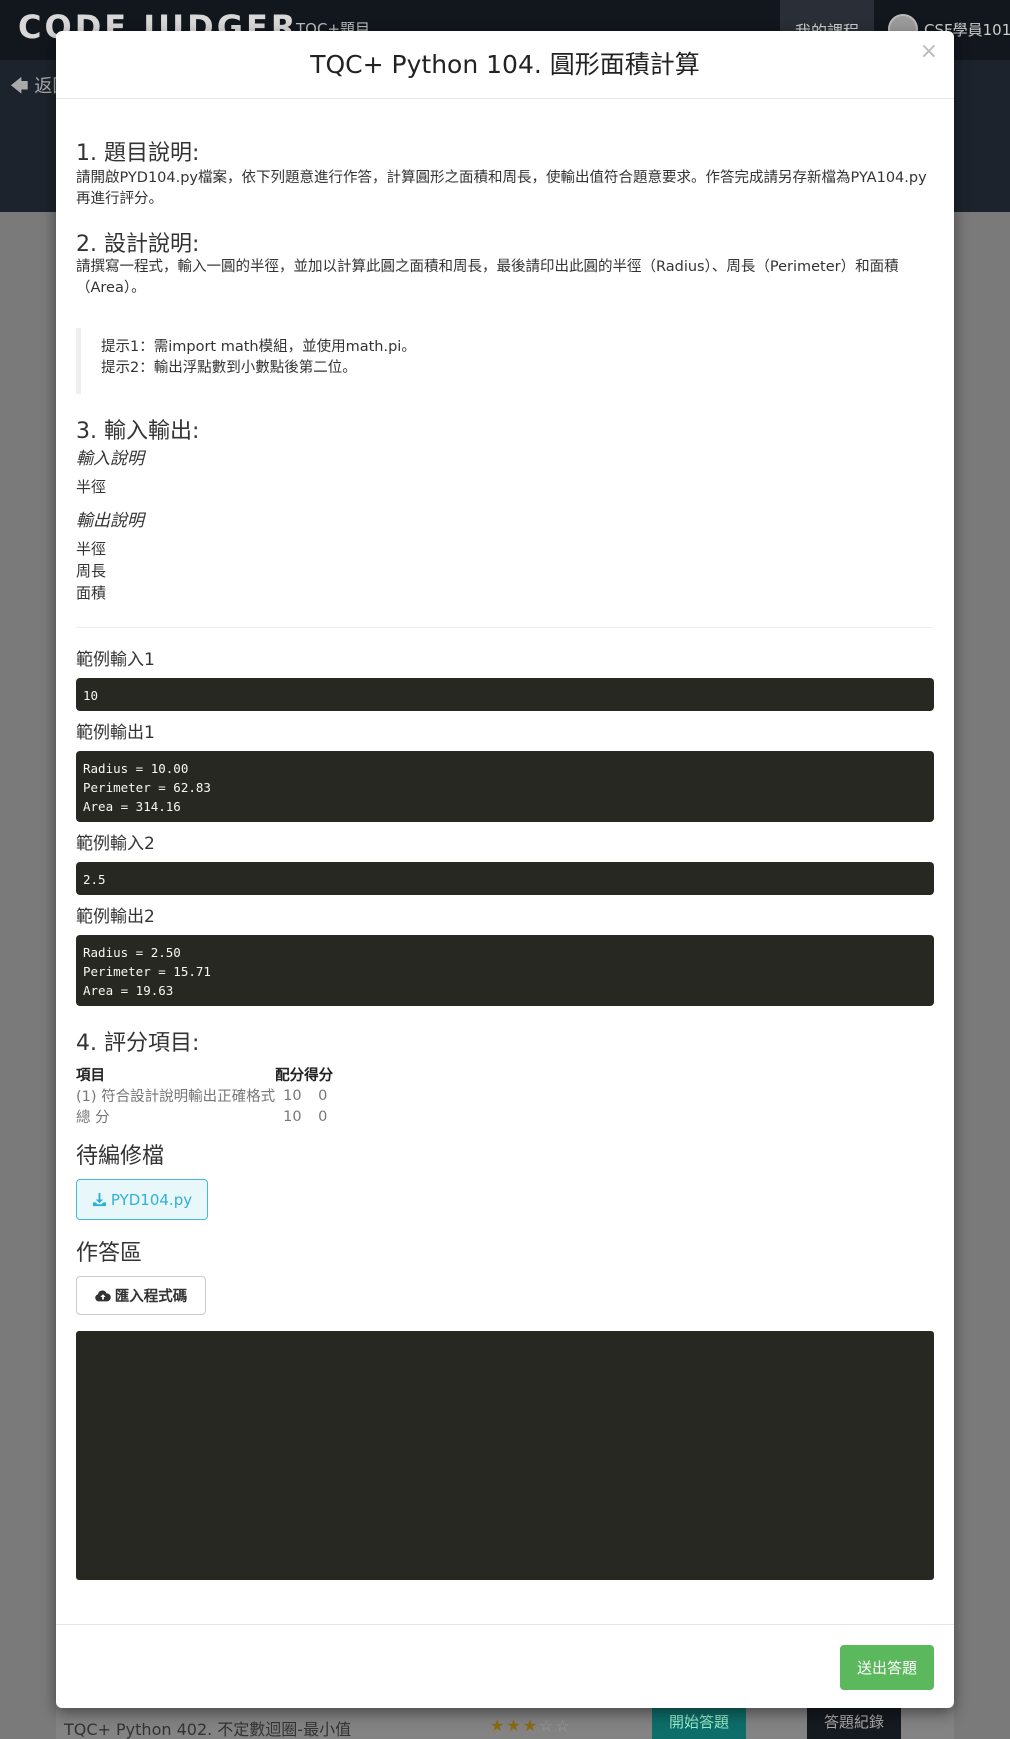 Image resolution: width=1010 pixels, height=1739 pixels. I want to click on sample-input-1: 10, so click(505, 694).